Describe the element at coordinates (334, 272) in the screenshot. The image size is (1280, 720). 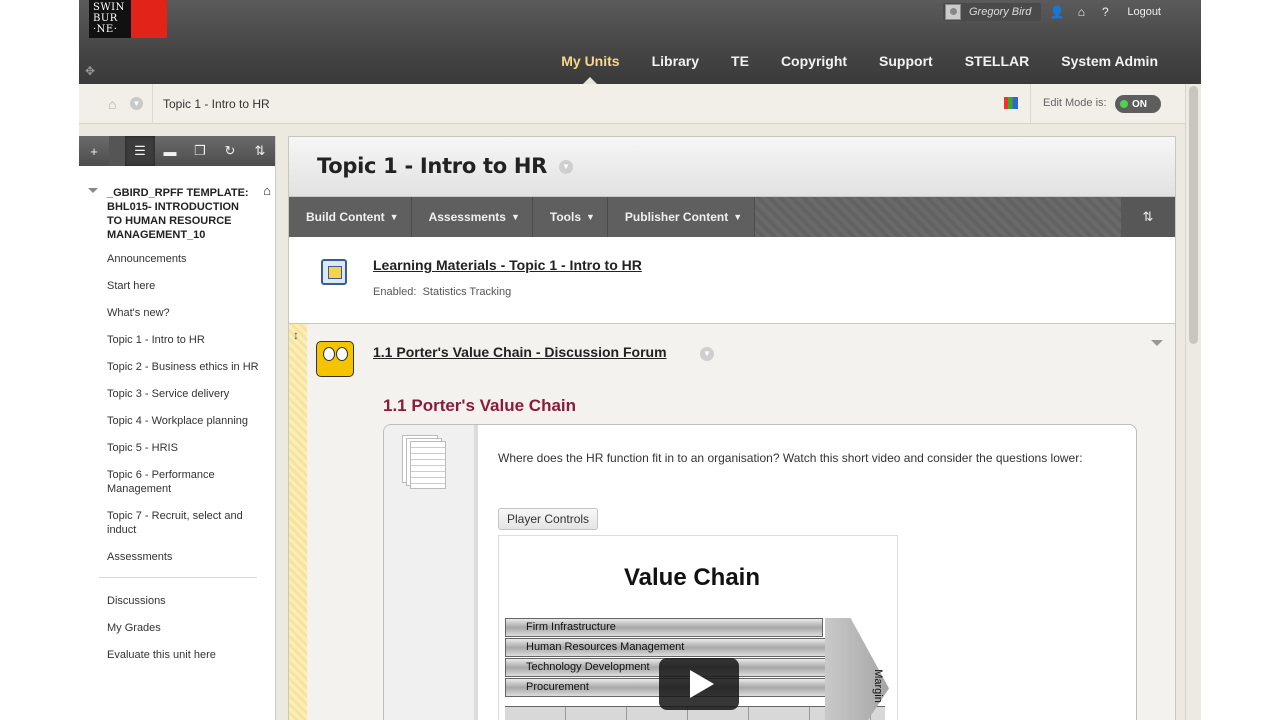
I see `content-folder-icon` at that location.